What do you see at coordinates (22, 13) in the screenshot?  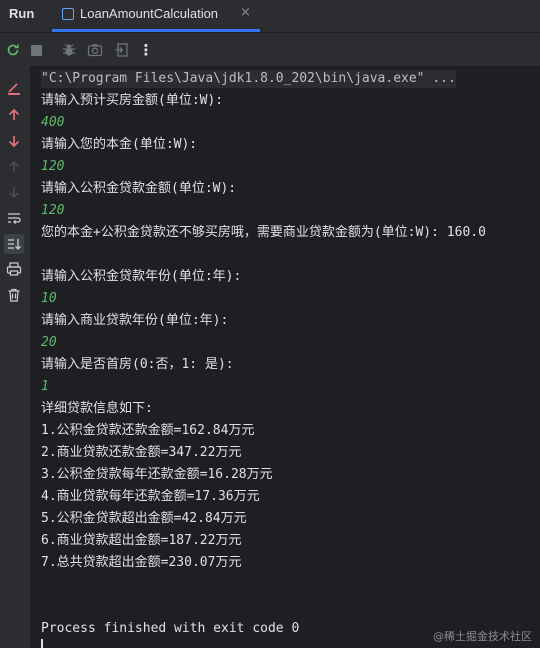 I see `run-label: Run` at bounding box center [22, 13].